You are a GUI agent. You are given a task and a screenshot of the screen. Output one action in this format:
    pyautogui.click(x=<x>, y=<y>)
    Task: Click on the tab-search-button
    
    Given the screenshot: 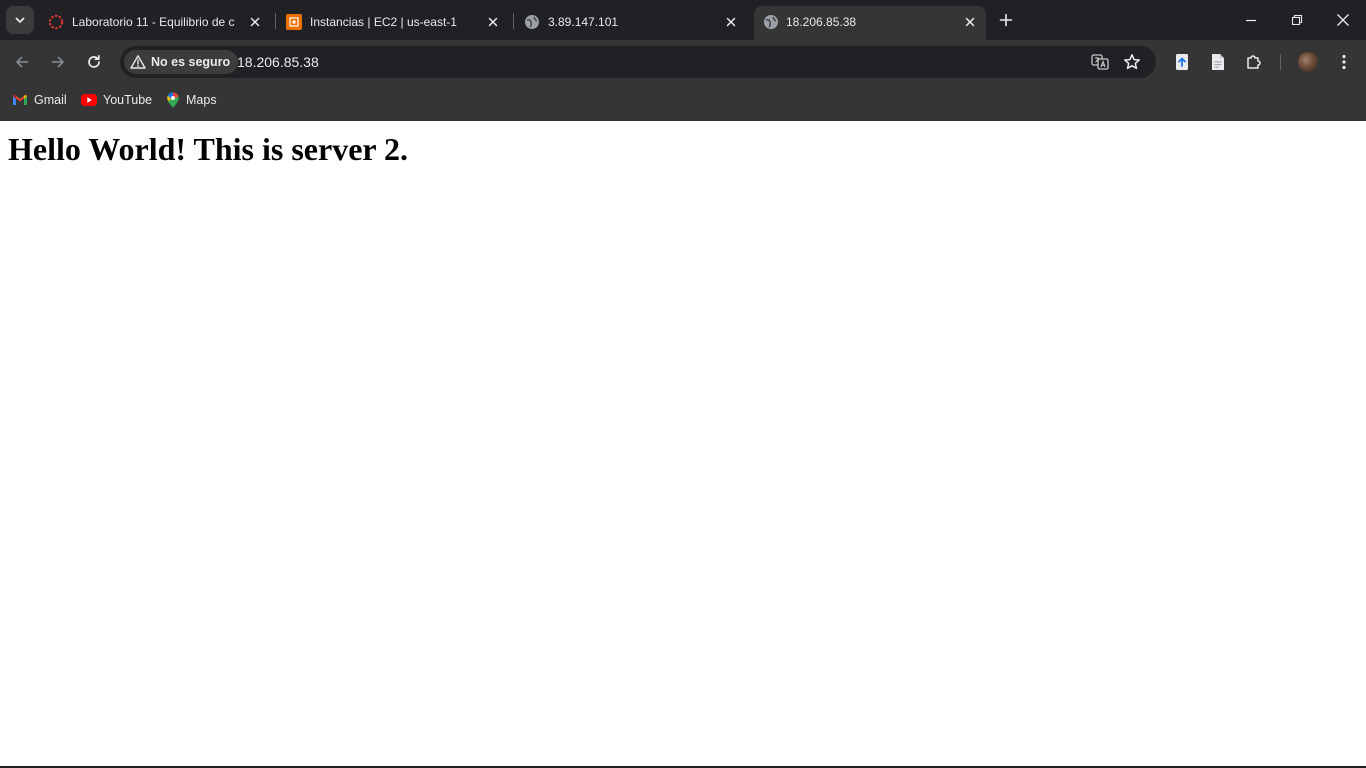 What is the action you would take?
    pyautogui.click(x=20, y=20)
    